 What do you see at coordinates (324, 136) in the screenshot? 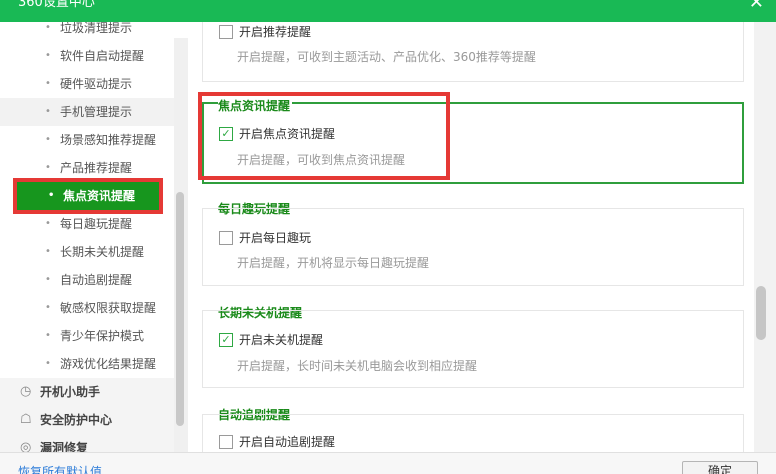
I see `highlight-frame` at bounding box center [324, 136].